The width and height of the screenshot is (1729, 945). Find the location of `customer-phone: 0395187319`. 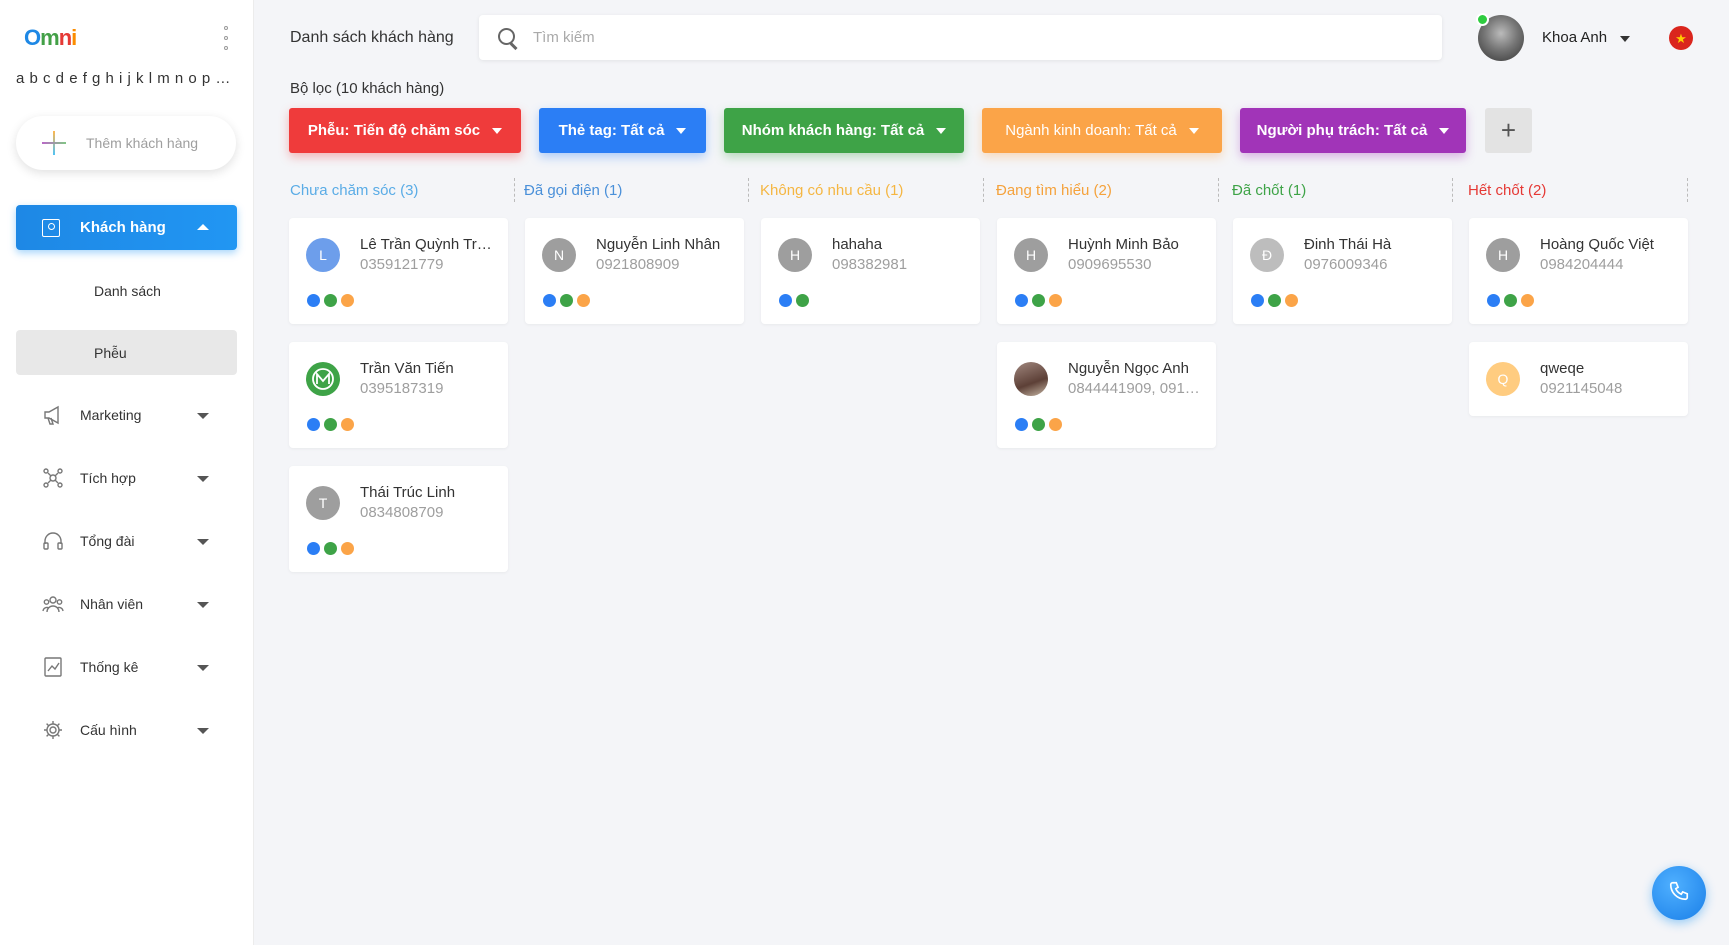

customer-phone: 0395187319 is located at coordinates (402, 388).